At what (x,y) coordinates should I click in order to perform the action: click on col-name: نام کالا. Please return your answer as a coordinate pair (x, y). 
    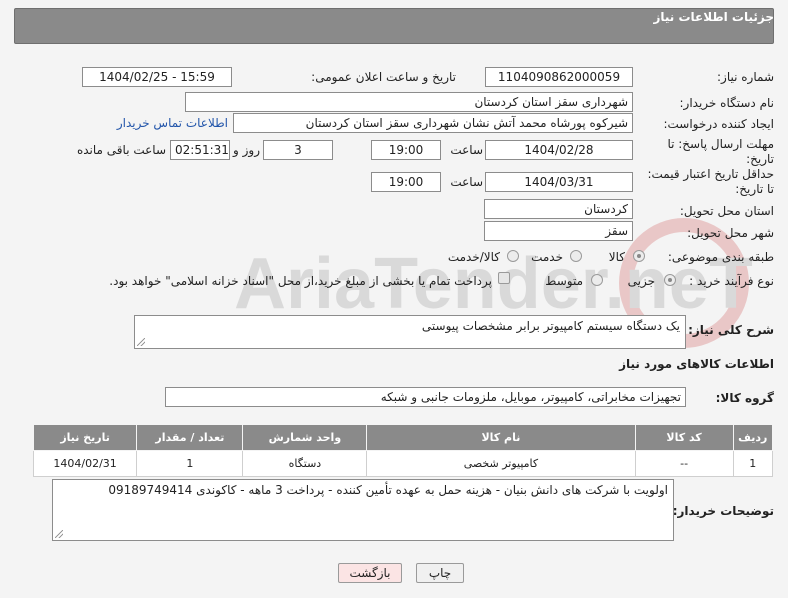
    Looking at the image, I should click on (501, 437).